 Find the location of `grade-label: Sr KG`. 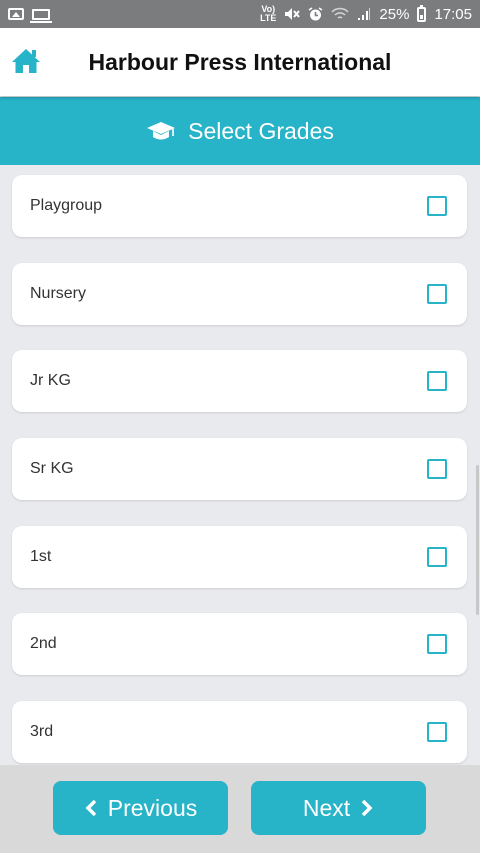

grade-label: Sr KG is located at coordinates (52, 468).